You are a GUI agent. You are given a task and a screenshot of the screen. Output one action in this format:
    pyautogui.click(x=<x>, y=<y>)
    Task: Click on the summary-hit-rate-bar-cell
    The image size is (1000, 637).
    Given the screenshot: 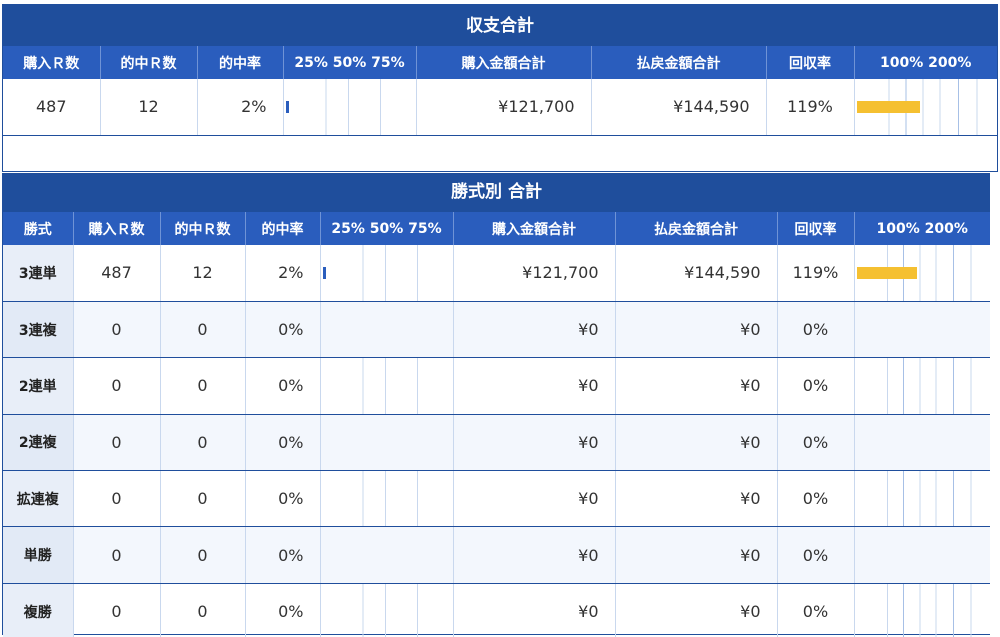 What is the action you would take?
    pyautogui.click(x=350, y=107)
    